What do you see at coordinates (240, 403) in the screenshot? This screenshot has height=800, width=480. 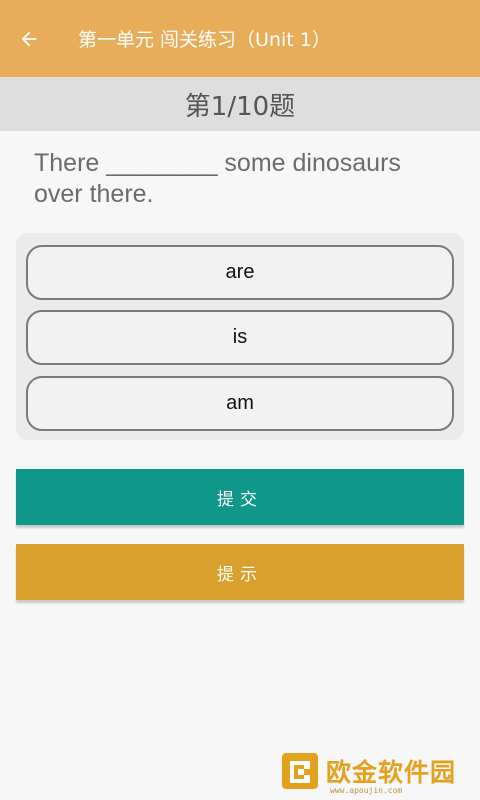 I see `option-am: am` at bounding box center [240, 403].